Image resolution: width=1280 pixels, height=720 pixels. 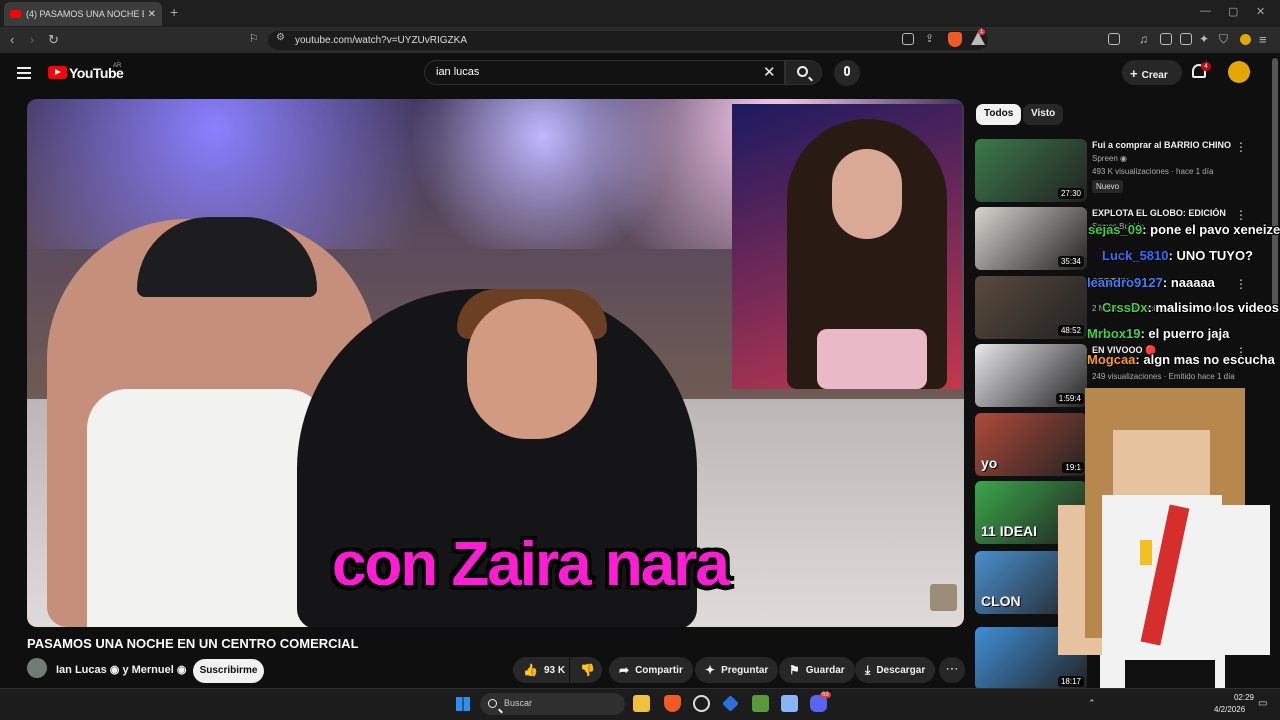 What do you see at coordinates (117, 66) in the screenshot?
I see `country-code: AR` at bounding box center [117, 66].